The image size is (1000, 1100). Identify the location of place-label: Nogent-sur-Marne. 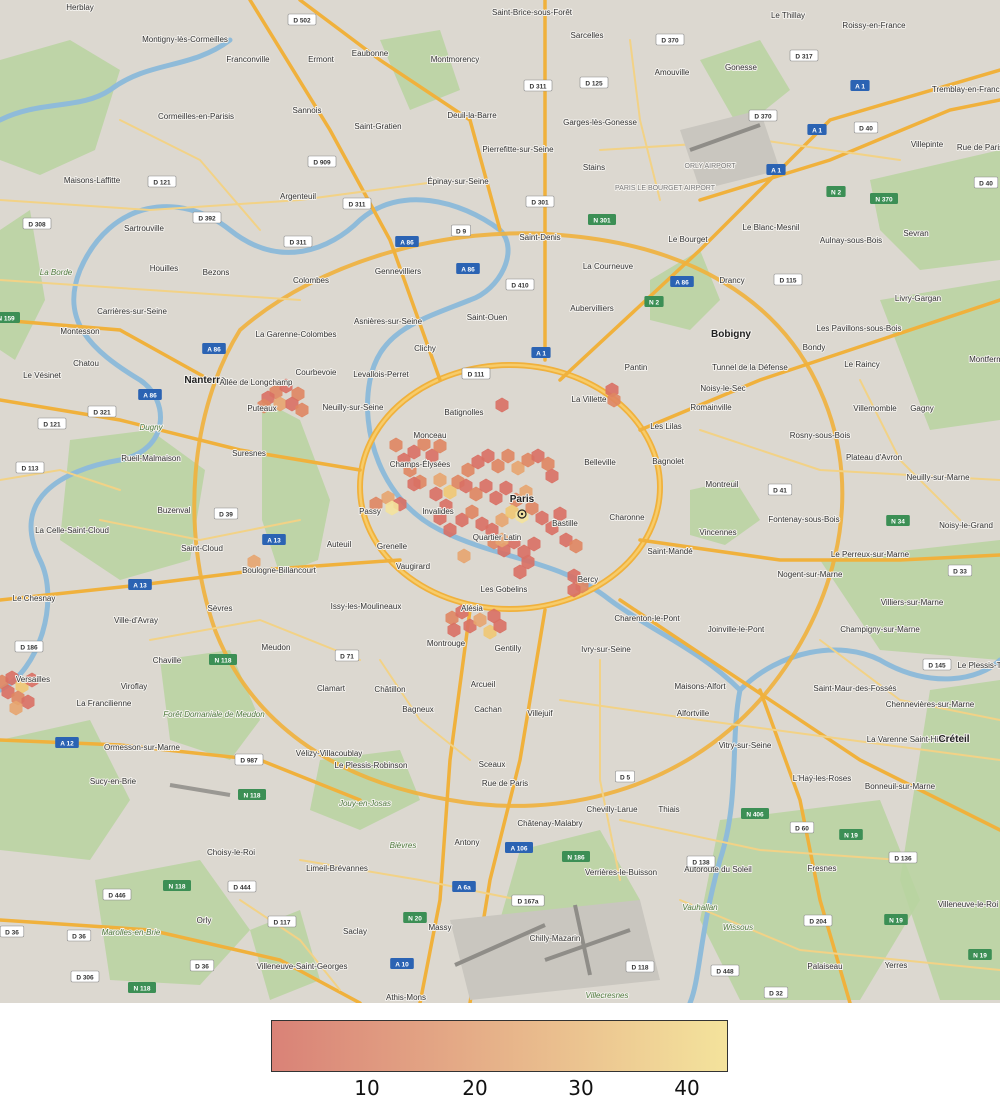
(810, 574).